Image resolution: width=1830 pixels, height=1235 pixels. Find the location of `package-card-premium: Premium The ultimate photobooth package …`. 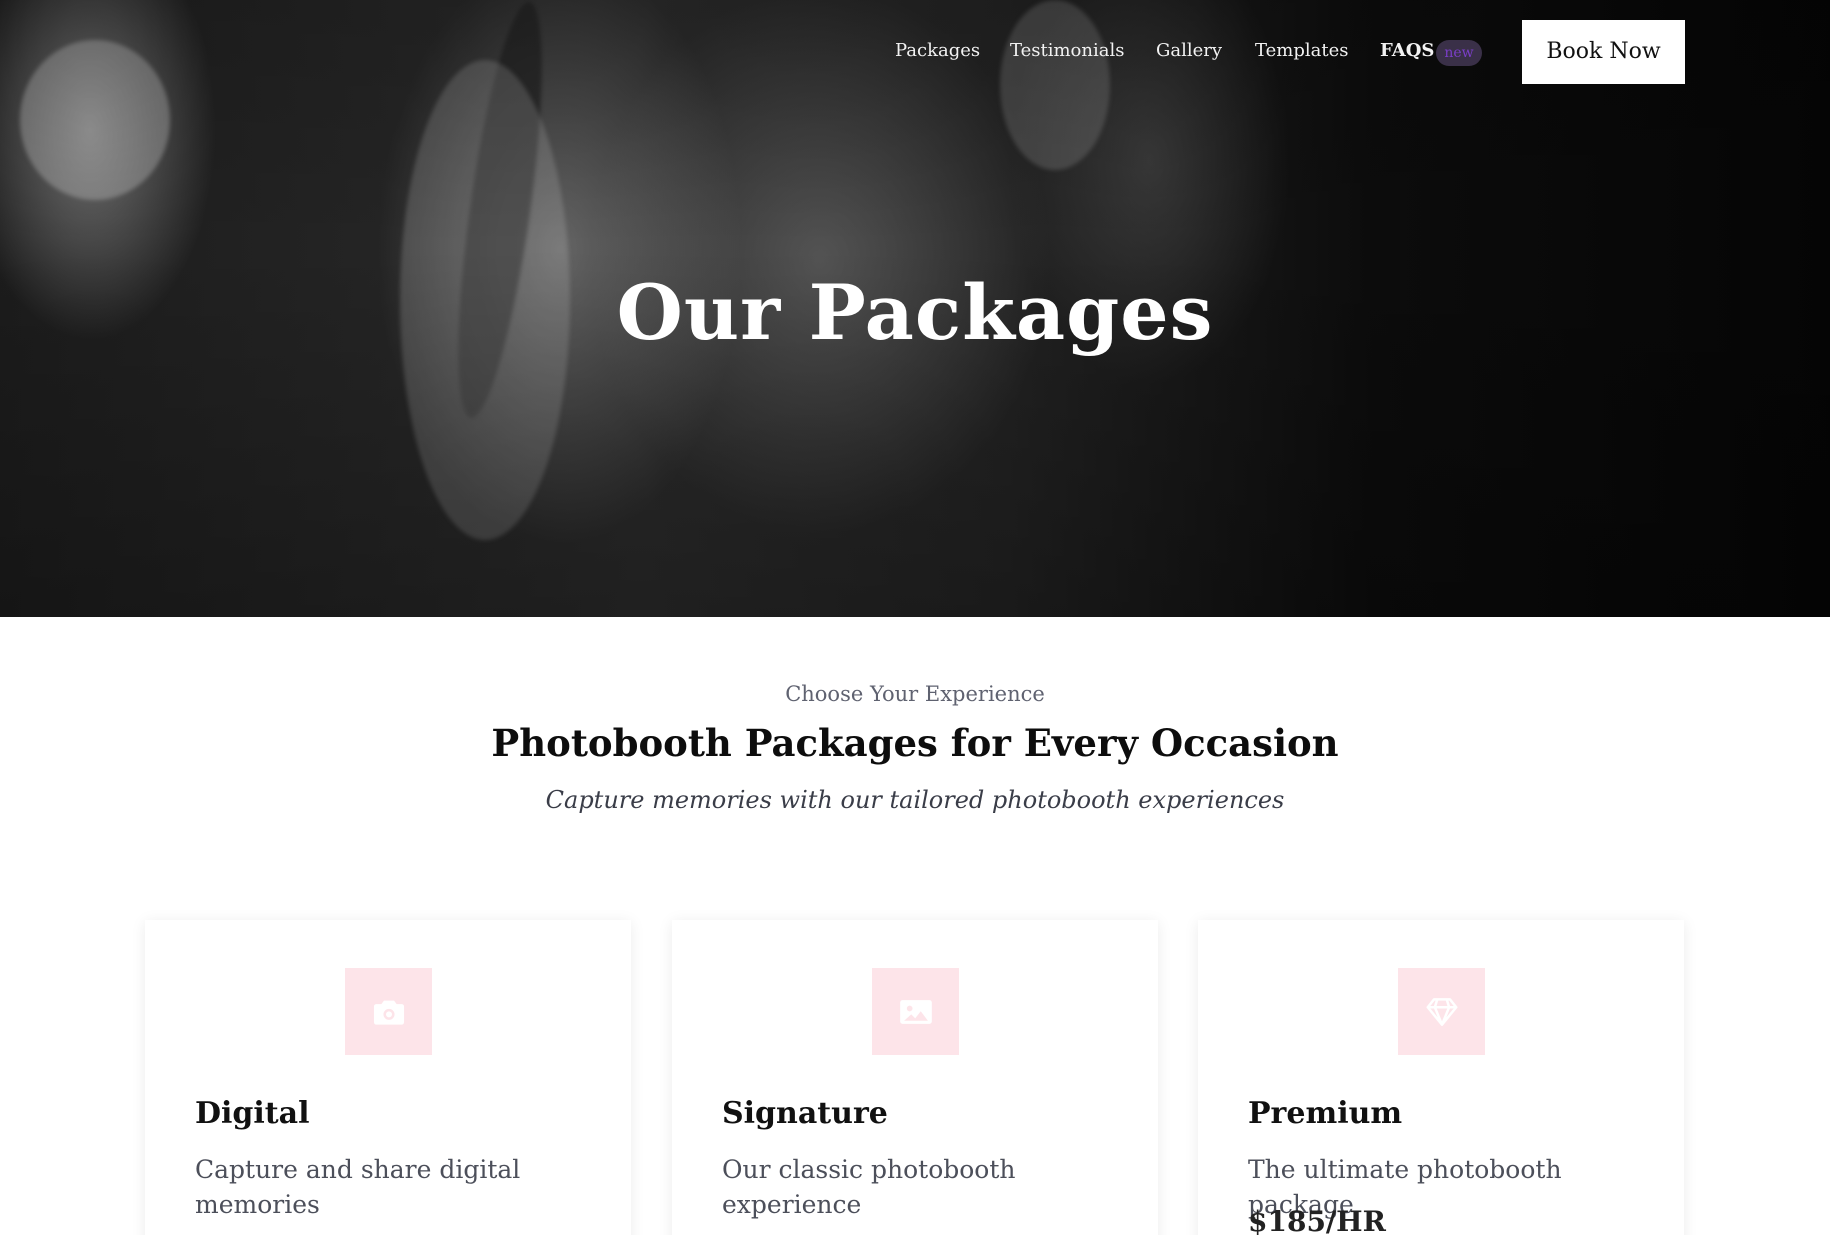

package-card-premium: Premium The ultimate photobooth package … is located at coordinates (1441, 1077).